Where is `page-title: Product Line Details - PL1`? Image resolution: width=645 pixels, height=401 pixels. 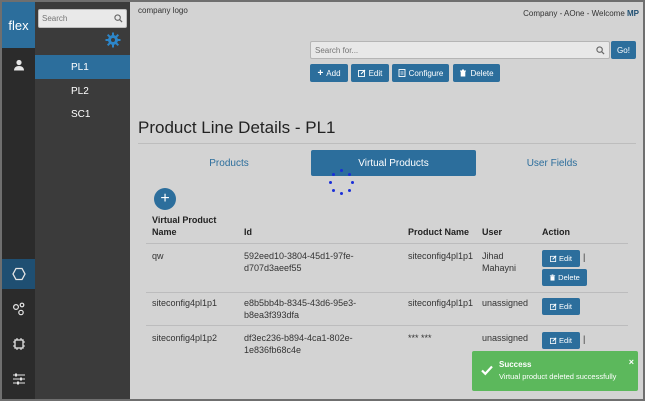
page-title: Product Line Details - PL1 is located at coordinates (237, 127).